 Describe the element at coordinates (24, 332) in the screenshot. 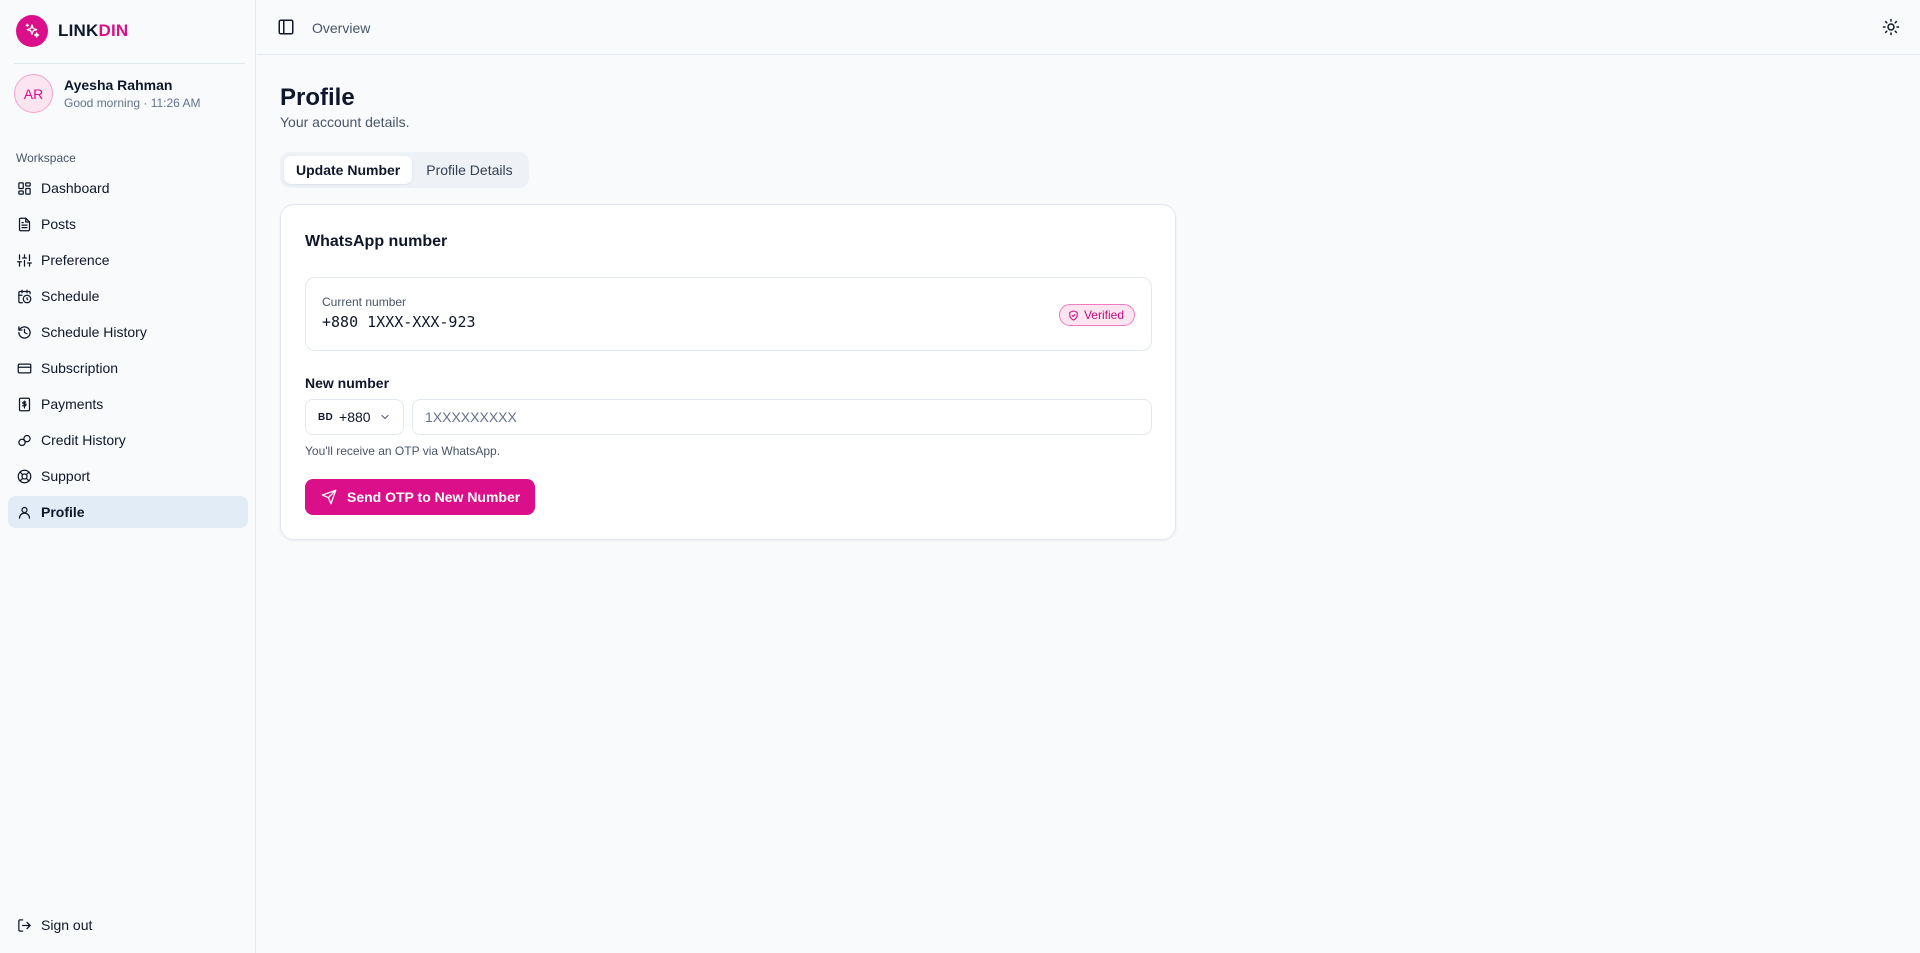

I see `history-icon` at that location.